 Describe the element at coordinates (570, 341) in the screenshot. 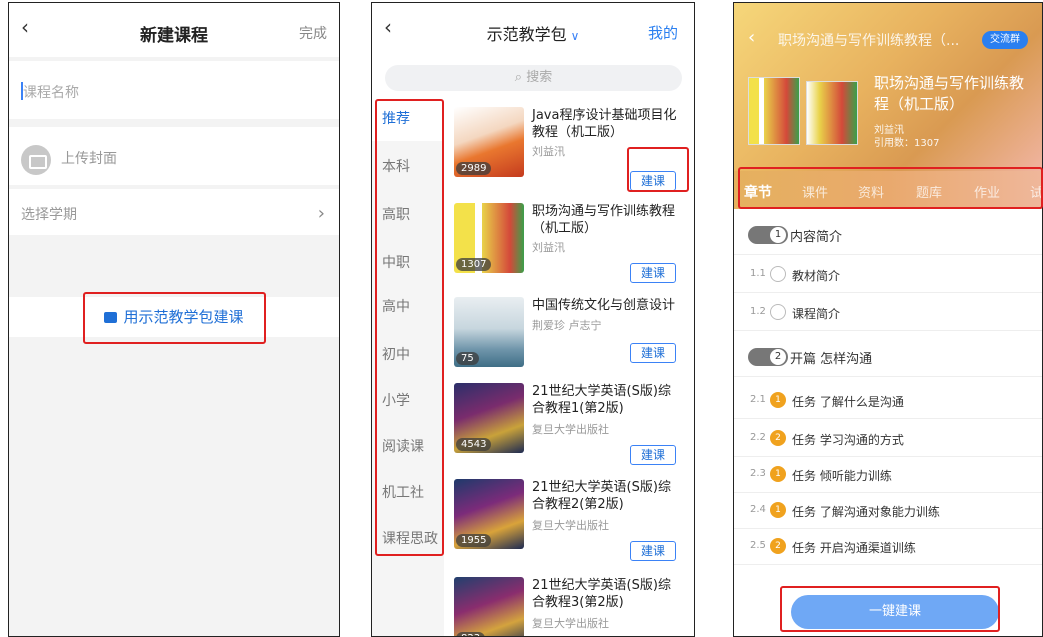

I see `book-item: 75 中国传统文化与创意设计 荆爱珍 卢志宁 建课` at that location.